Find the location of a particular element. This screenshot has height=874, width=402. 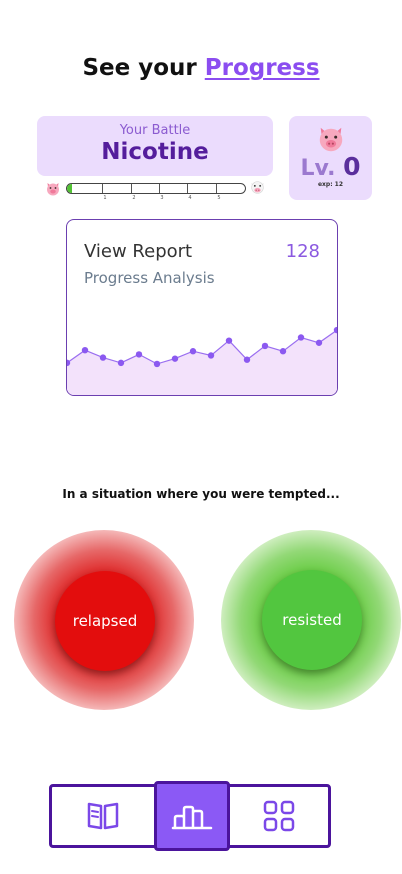

relapsed-button: relapsed is located at coordinates (105, 621).